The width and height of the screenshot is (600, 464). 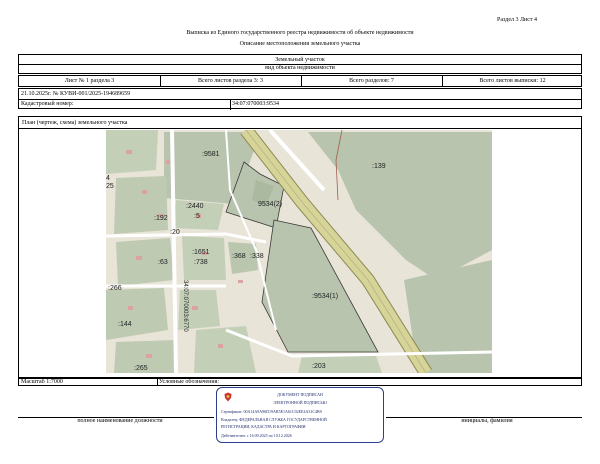 I want to click on stamp-line-1: ДОКУМЕНТ ПОДПИСАН, so click(x=300, y=394).